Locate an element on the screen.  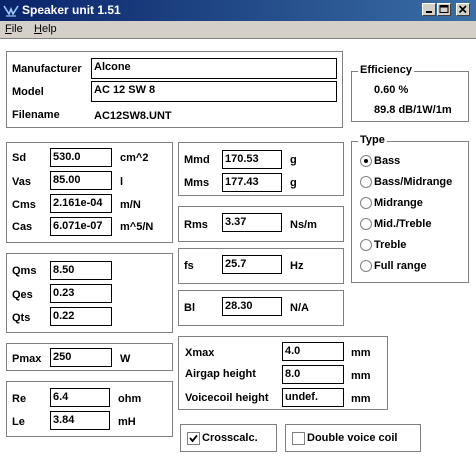
rms-label: Rms is located at coordinates (196, 225).